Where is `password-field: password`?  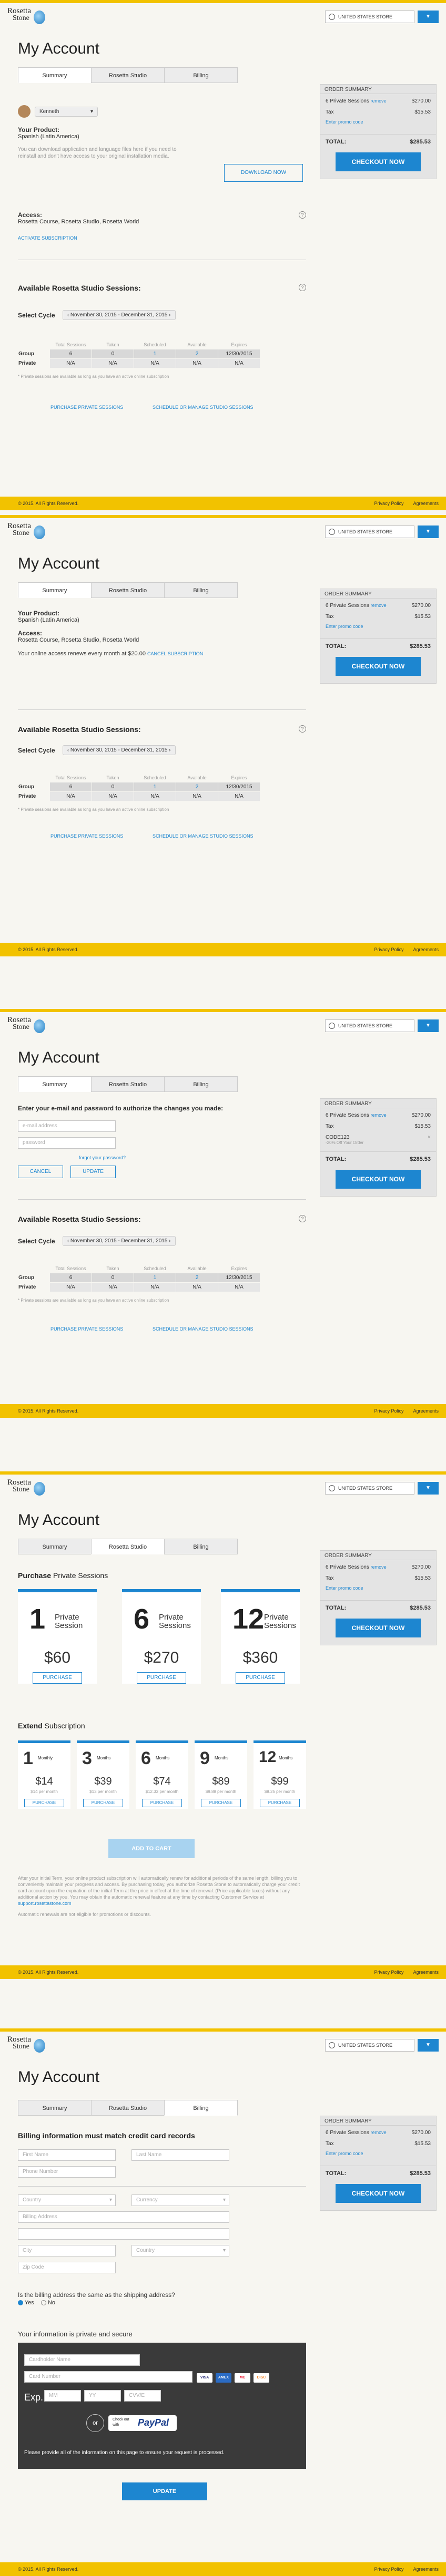 password-field: password is located at coordinates (67, 1143).